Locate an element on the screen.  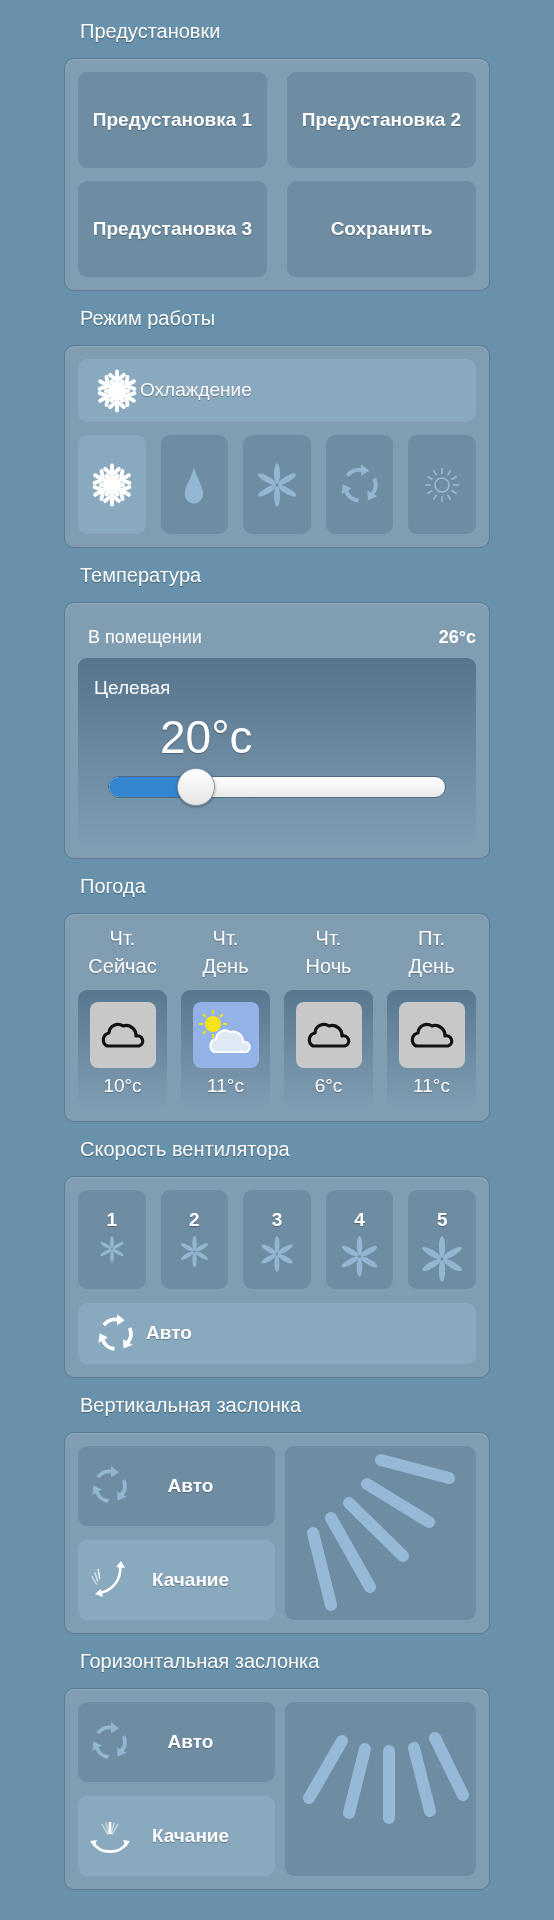
section-title: Погода is located at coordinates (112, 886).